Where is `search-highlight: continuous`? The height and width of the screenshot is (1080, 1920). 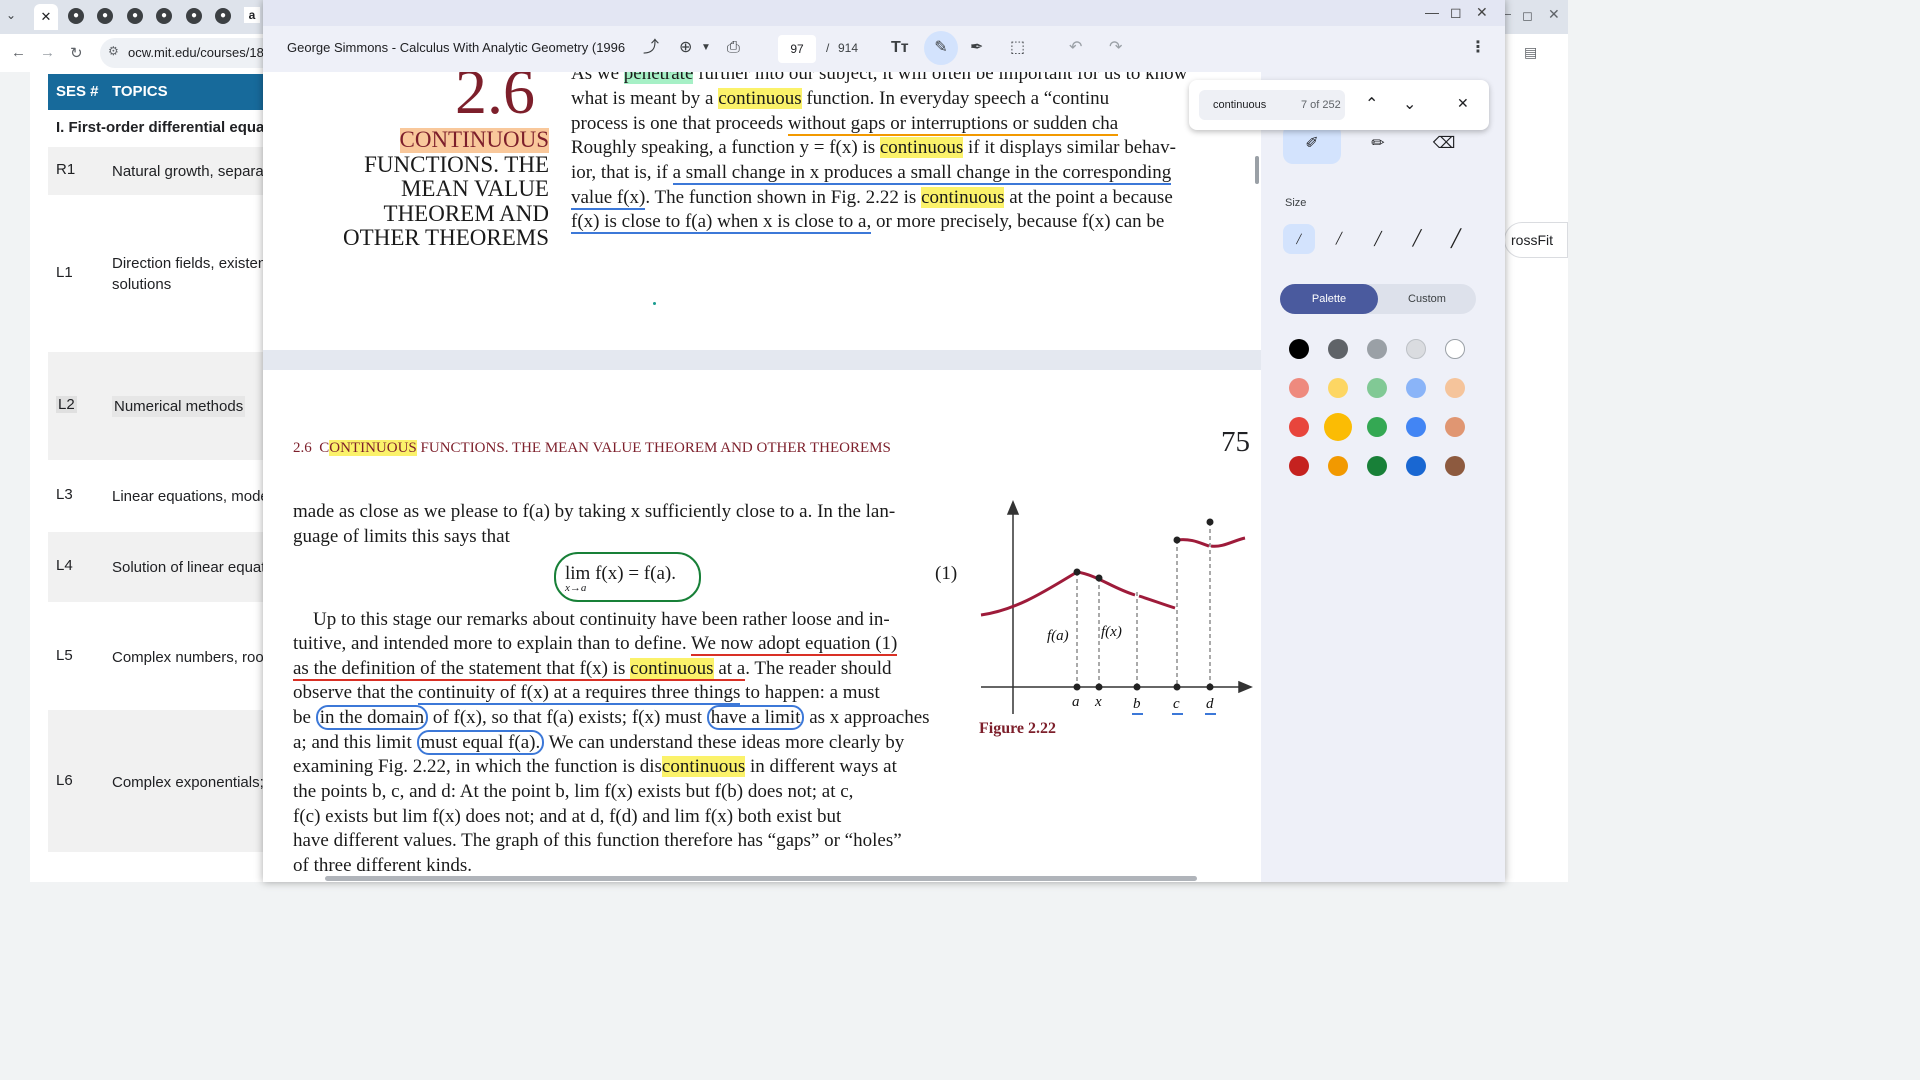 search-highlight: continuous is located at coordinates (703, 766).